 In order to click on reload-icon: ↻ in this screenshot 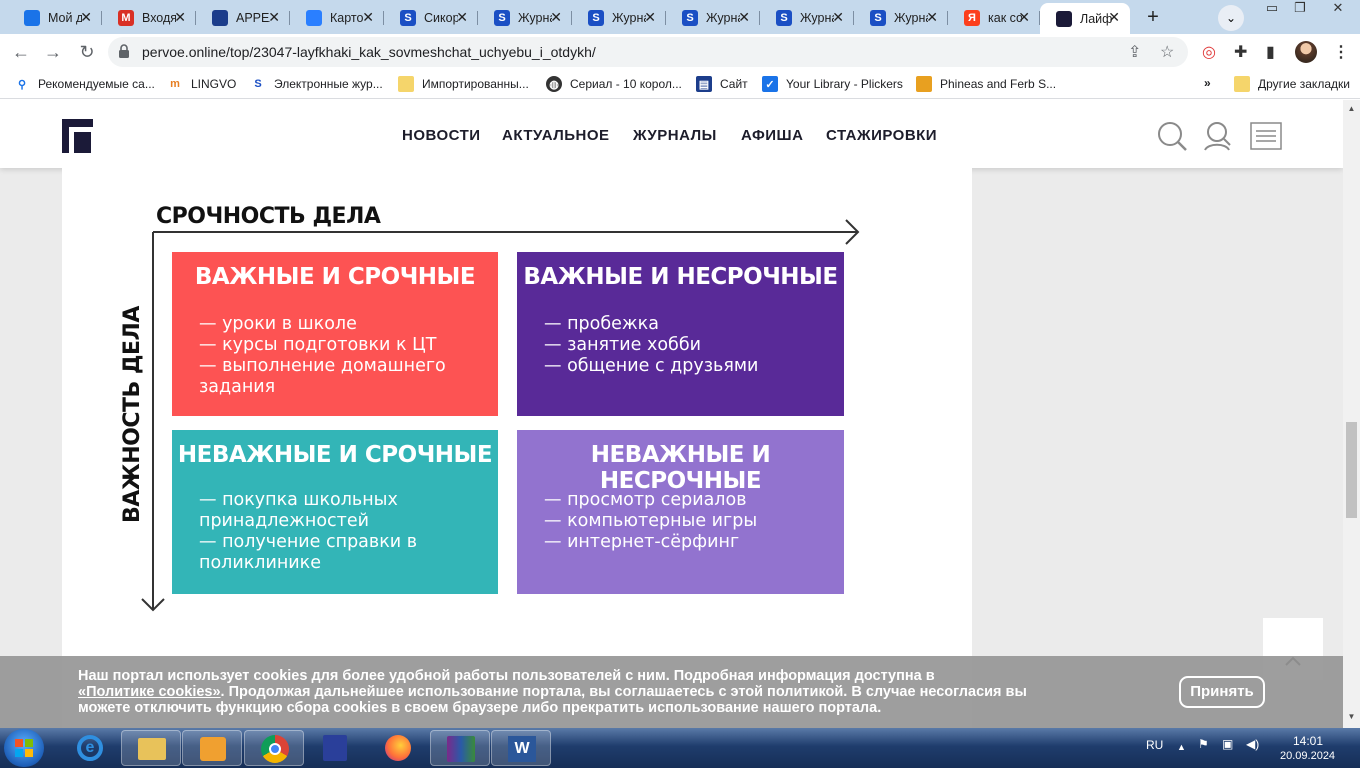, I will do `click(87, 52)`.